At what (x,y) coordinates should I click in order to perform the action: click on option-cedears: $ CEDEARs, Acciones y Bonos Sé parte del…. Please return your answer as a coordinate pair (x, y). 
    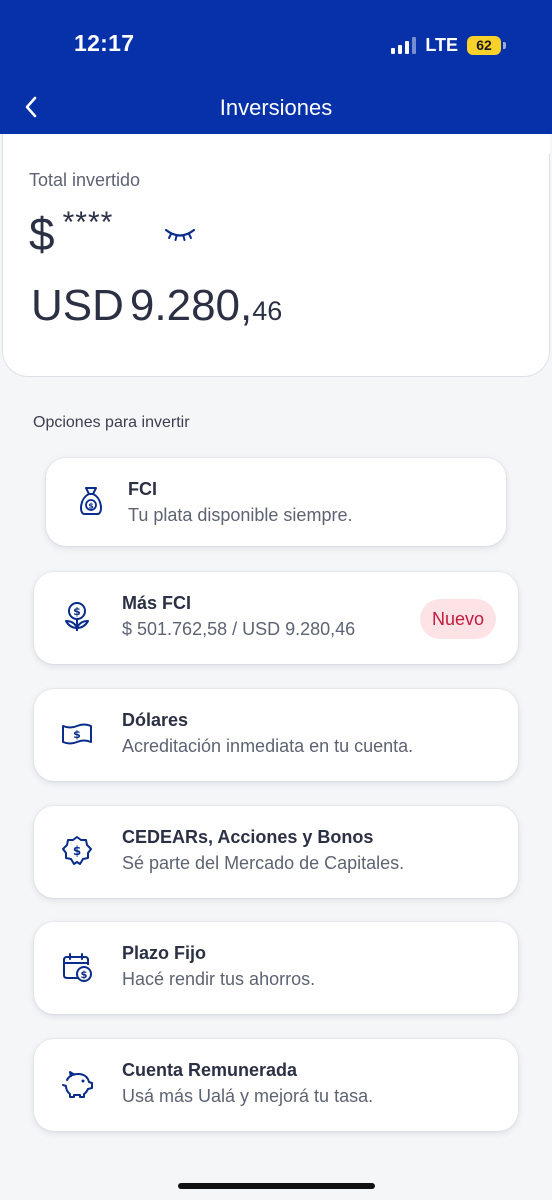
    Looking at the image, I should click on (276, 852).